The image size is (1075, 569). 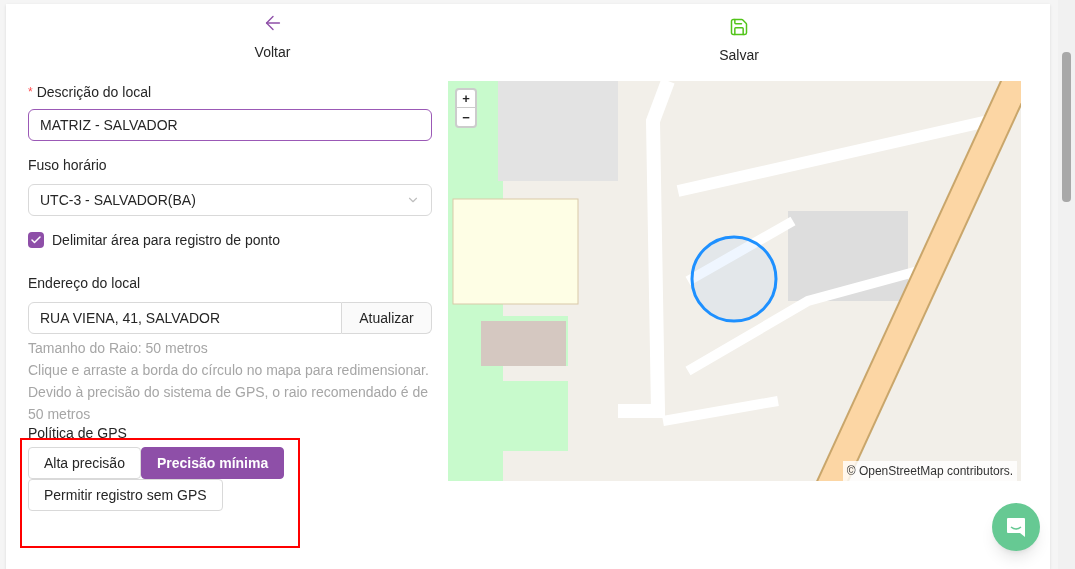 I want to click on field-label: Descrição do local, so click(x=94, y=92).